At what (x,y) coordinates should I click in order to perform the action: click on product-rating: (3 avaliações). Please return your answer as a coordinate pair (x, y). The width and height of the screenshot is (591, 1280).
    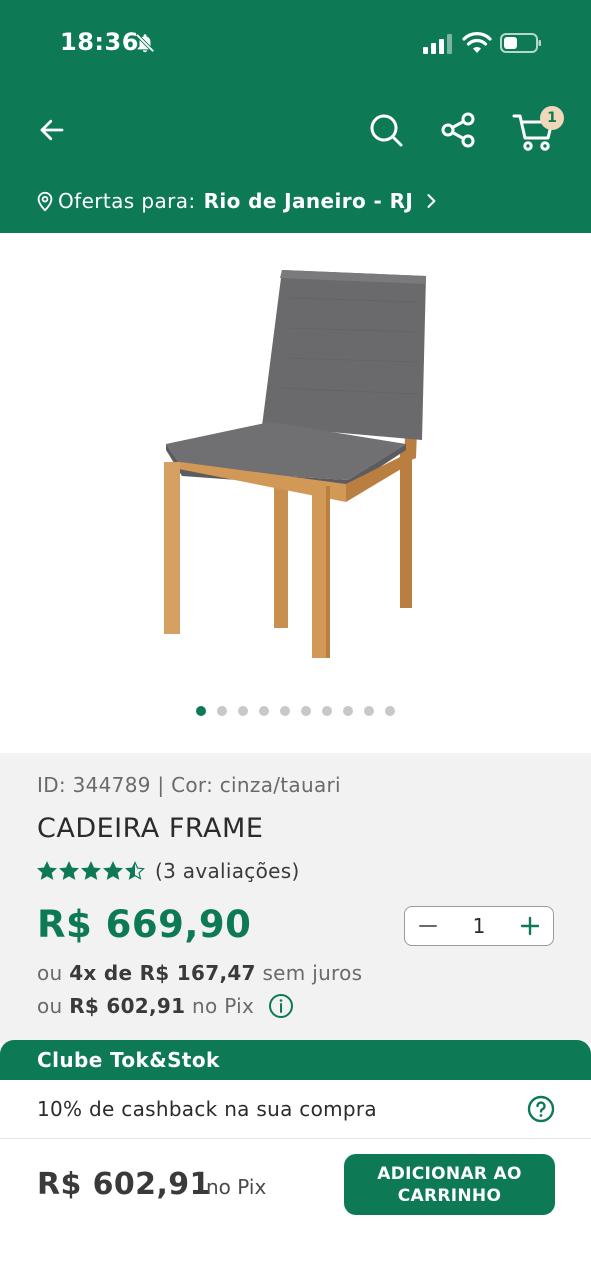
    Looking at the image, I should click on (168, 871).